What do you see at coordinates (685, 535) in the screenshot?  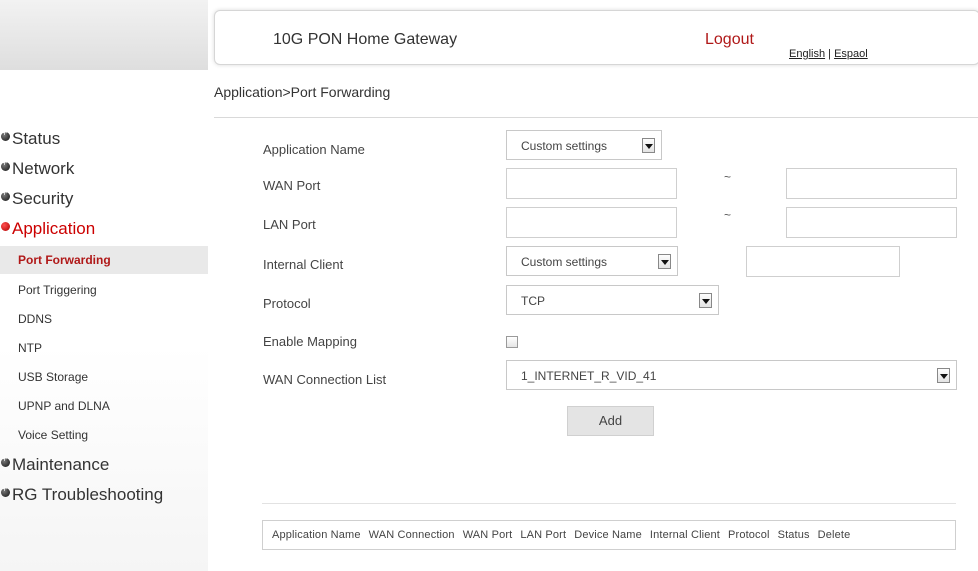 I see `column-header: Internal Client` at bounding box center [685, 535].